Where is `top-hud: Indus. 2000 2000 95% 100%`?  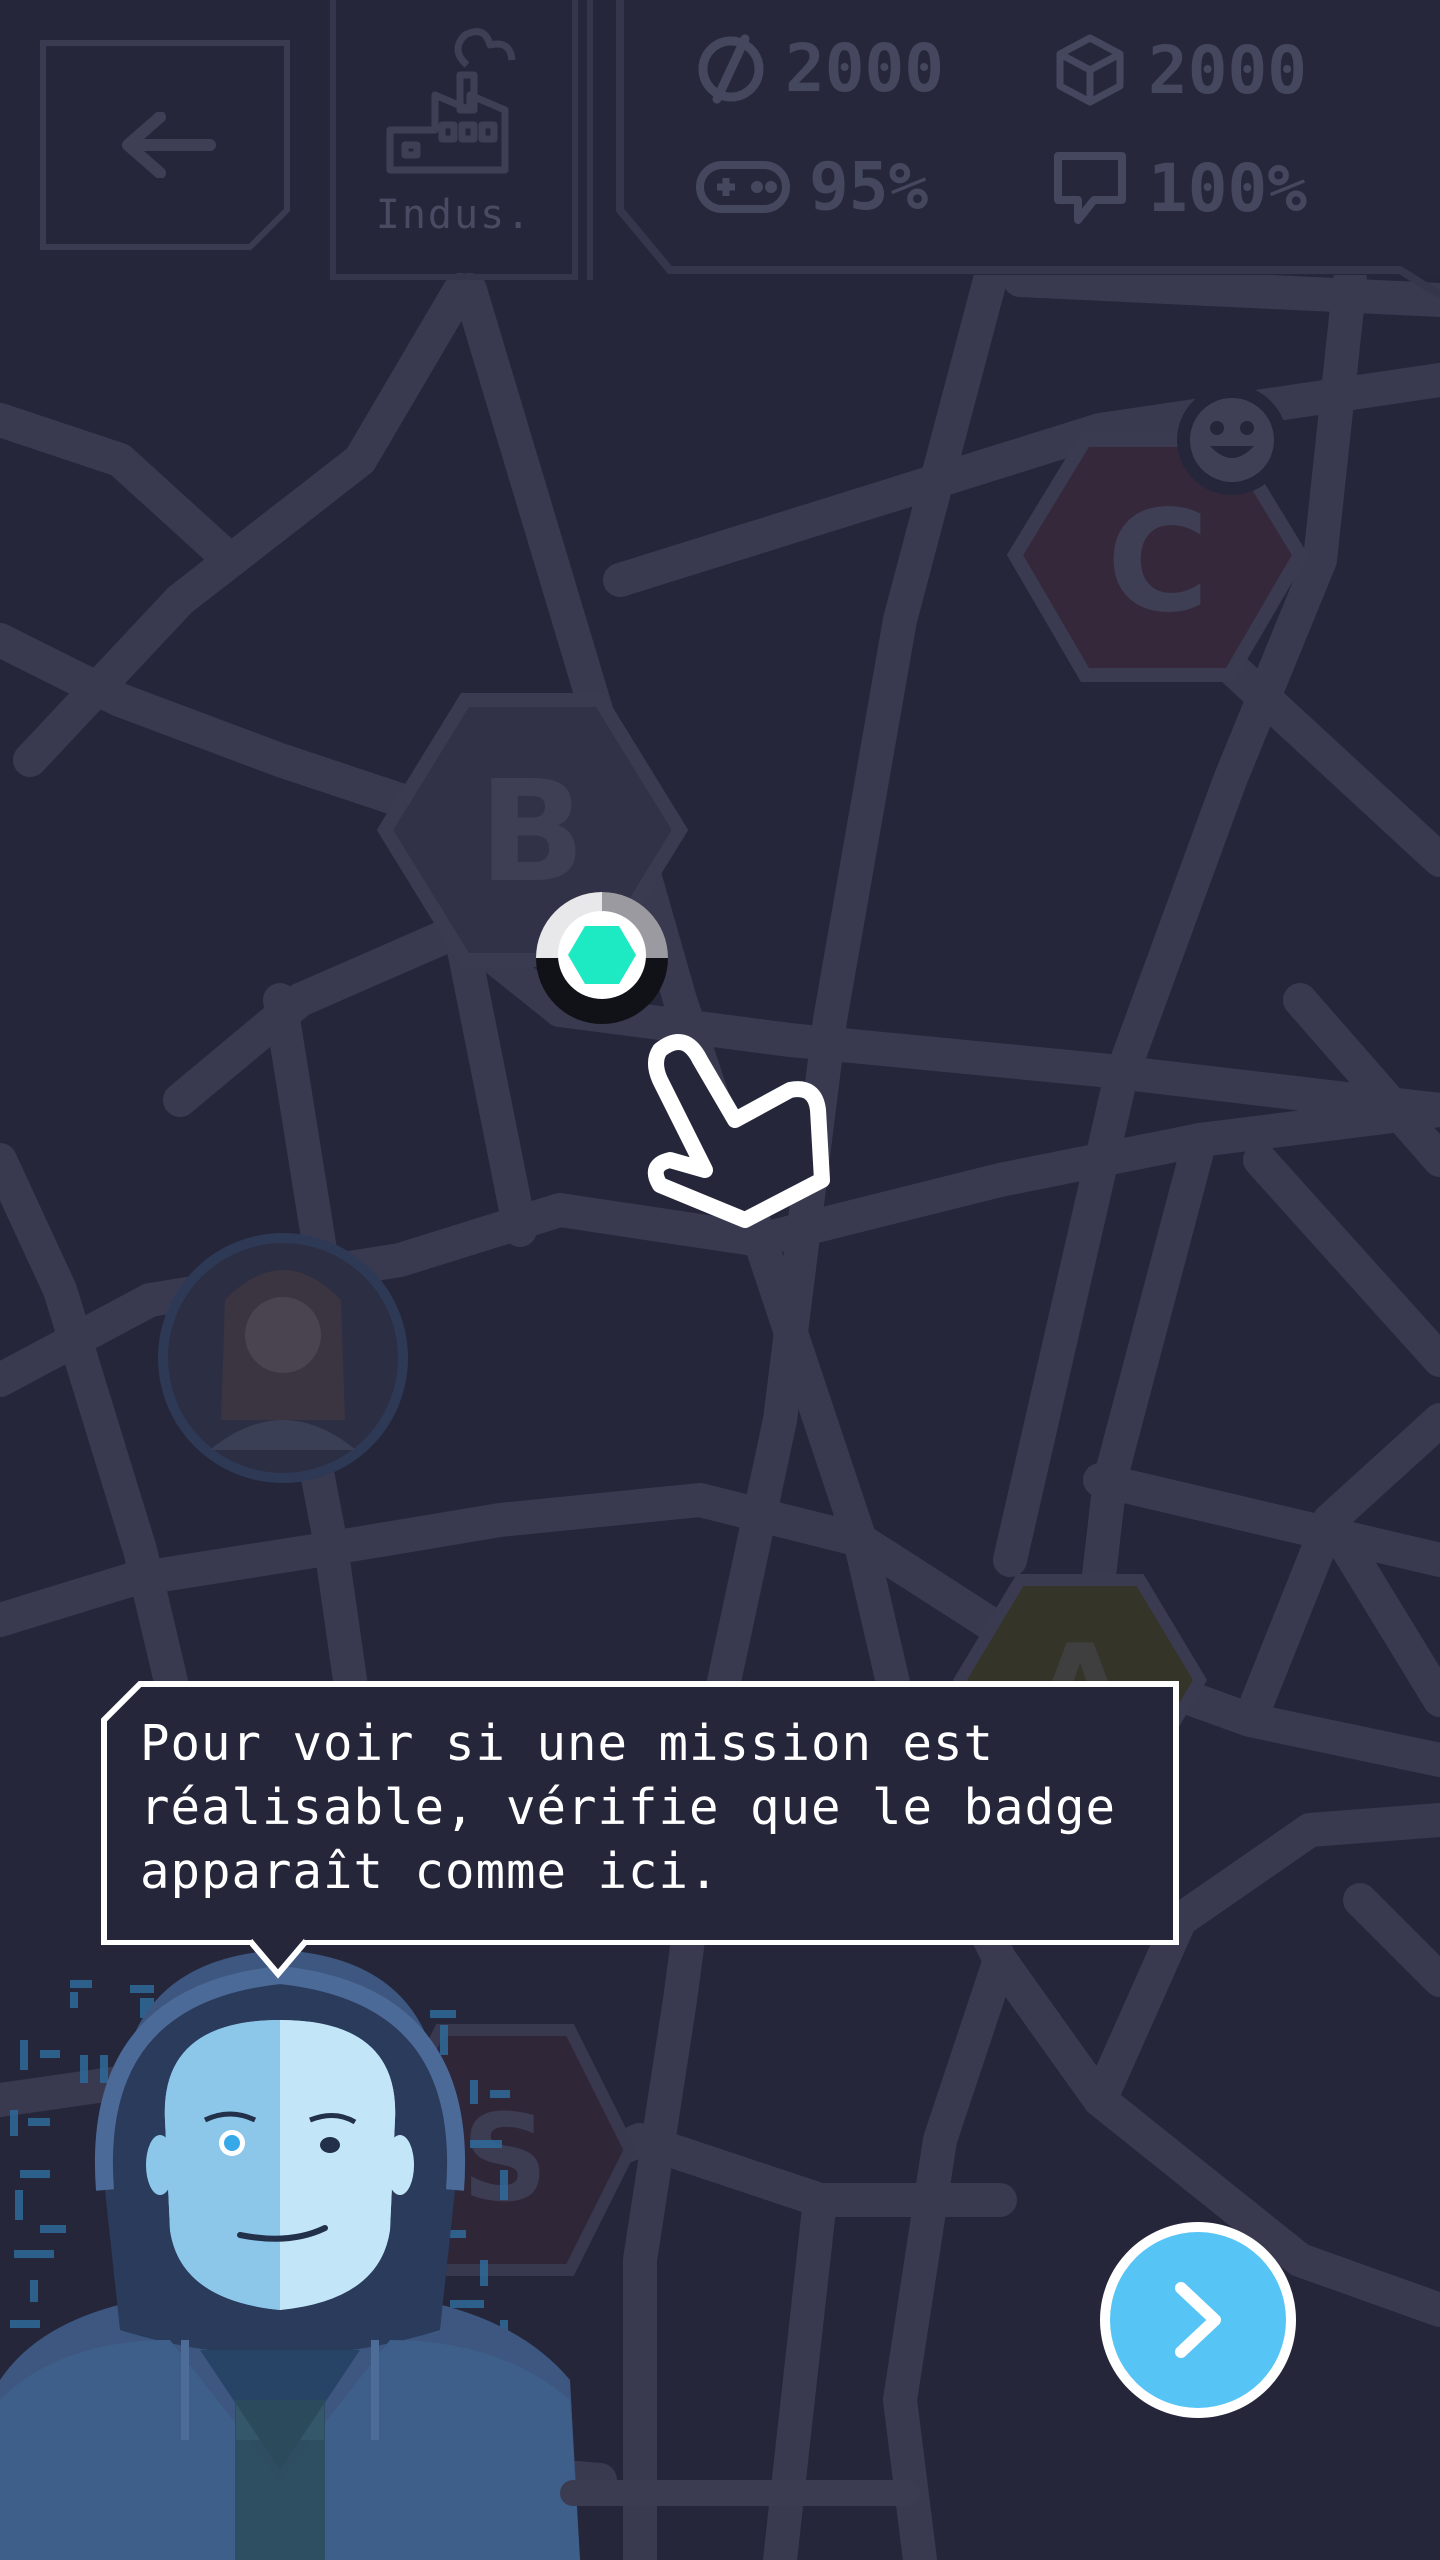 top-hud: Indus. 2000 2000 95% 100% is located at coordinates (720, 150).